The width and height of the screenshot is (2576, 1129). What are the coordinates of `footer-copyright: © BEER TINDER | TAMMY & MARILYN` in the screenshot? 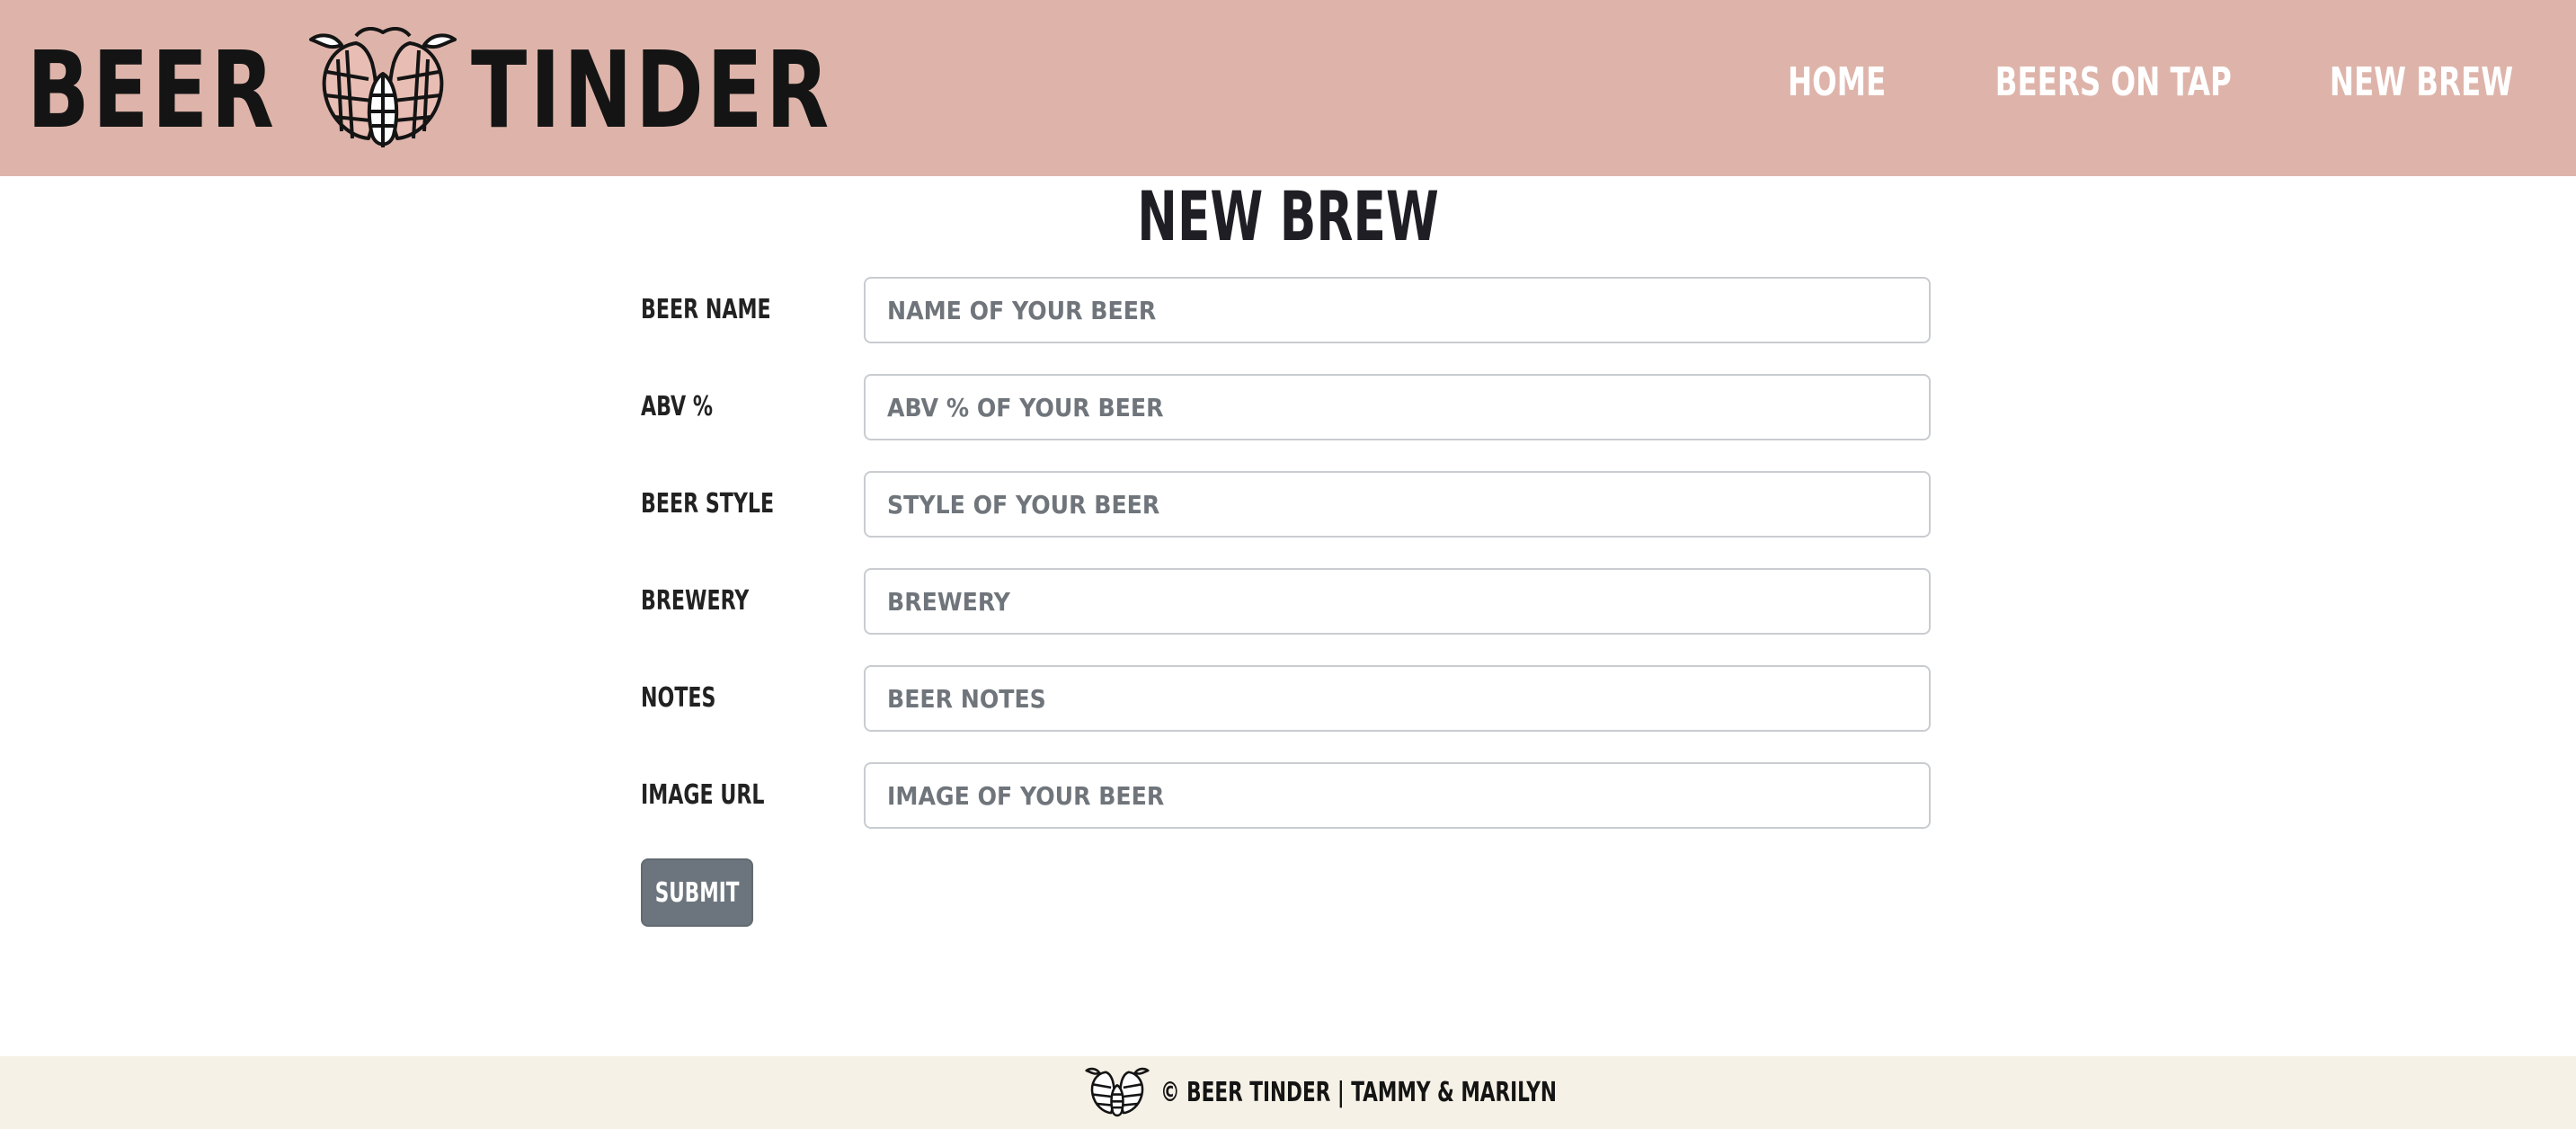 It's located at (1358, 1092).